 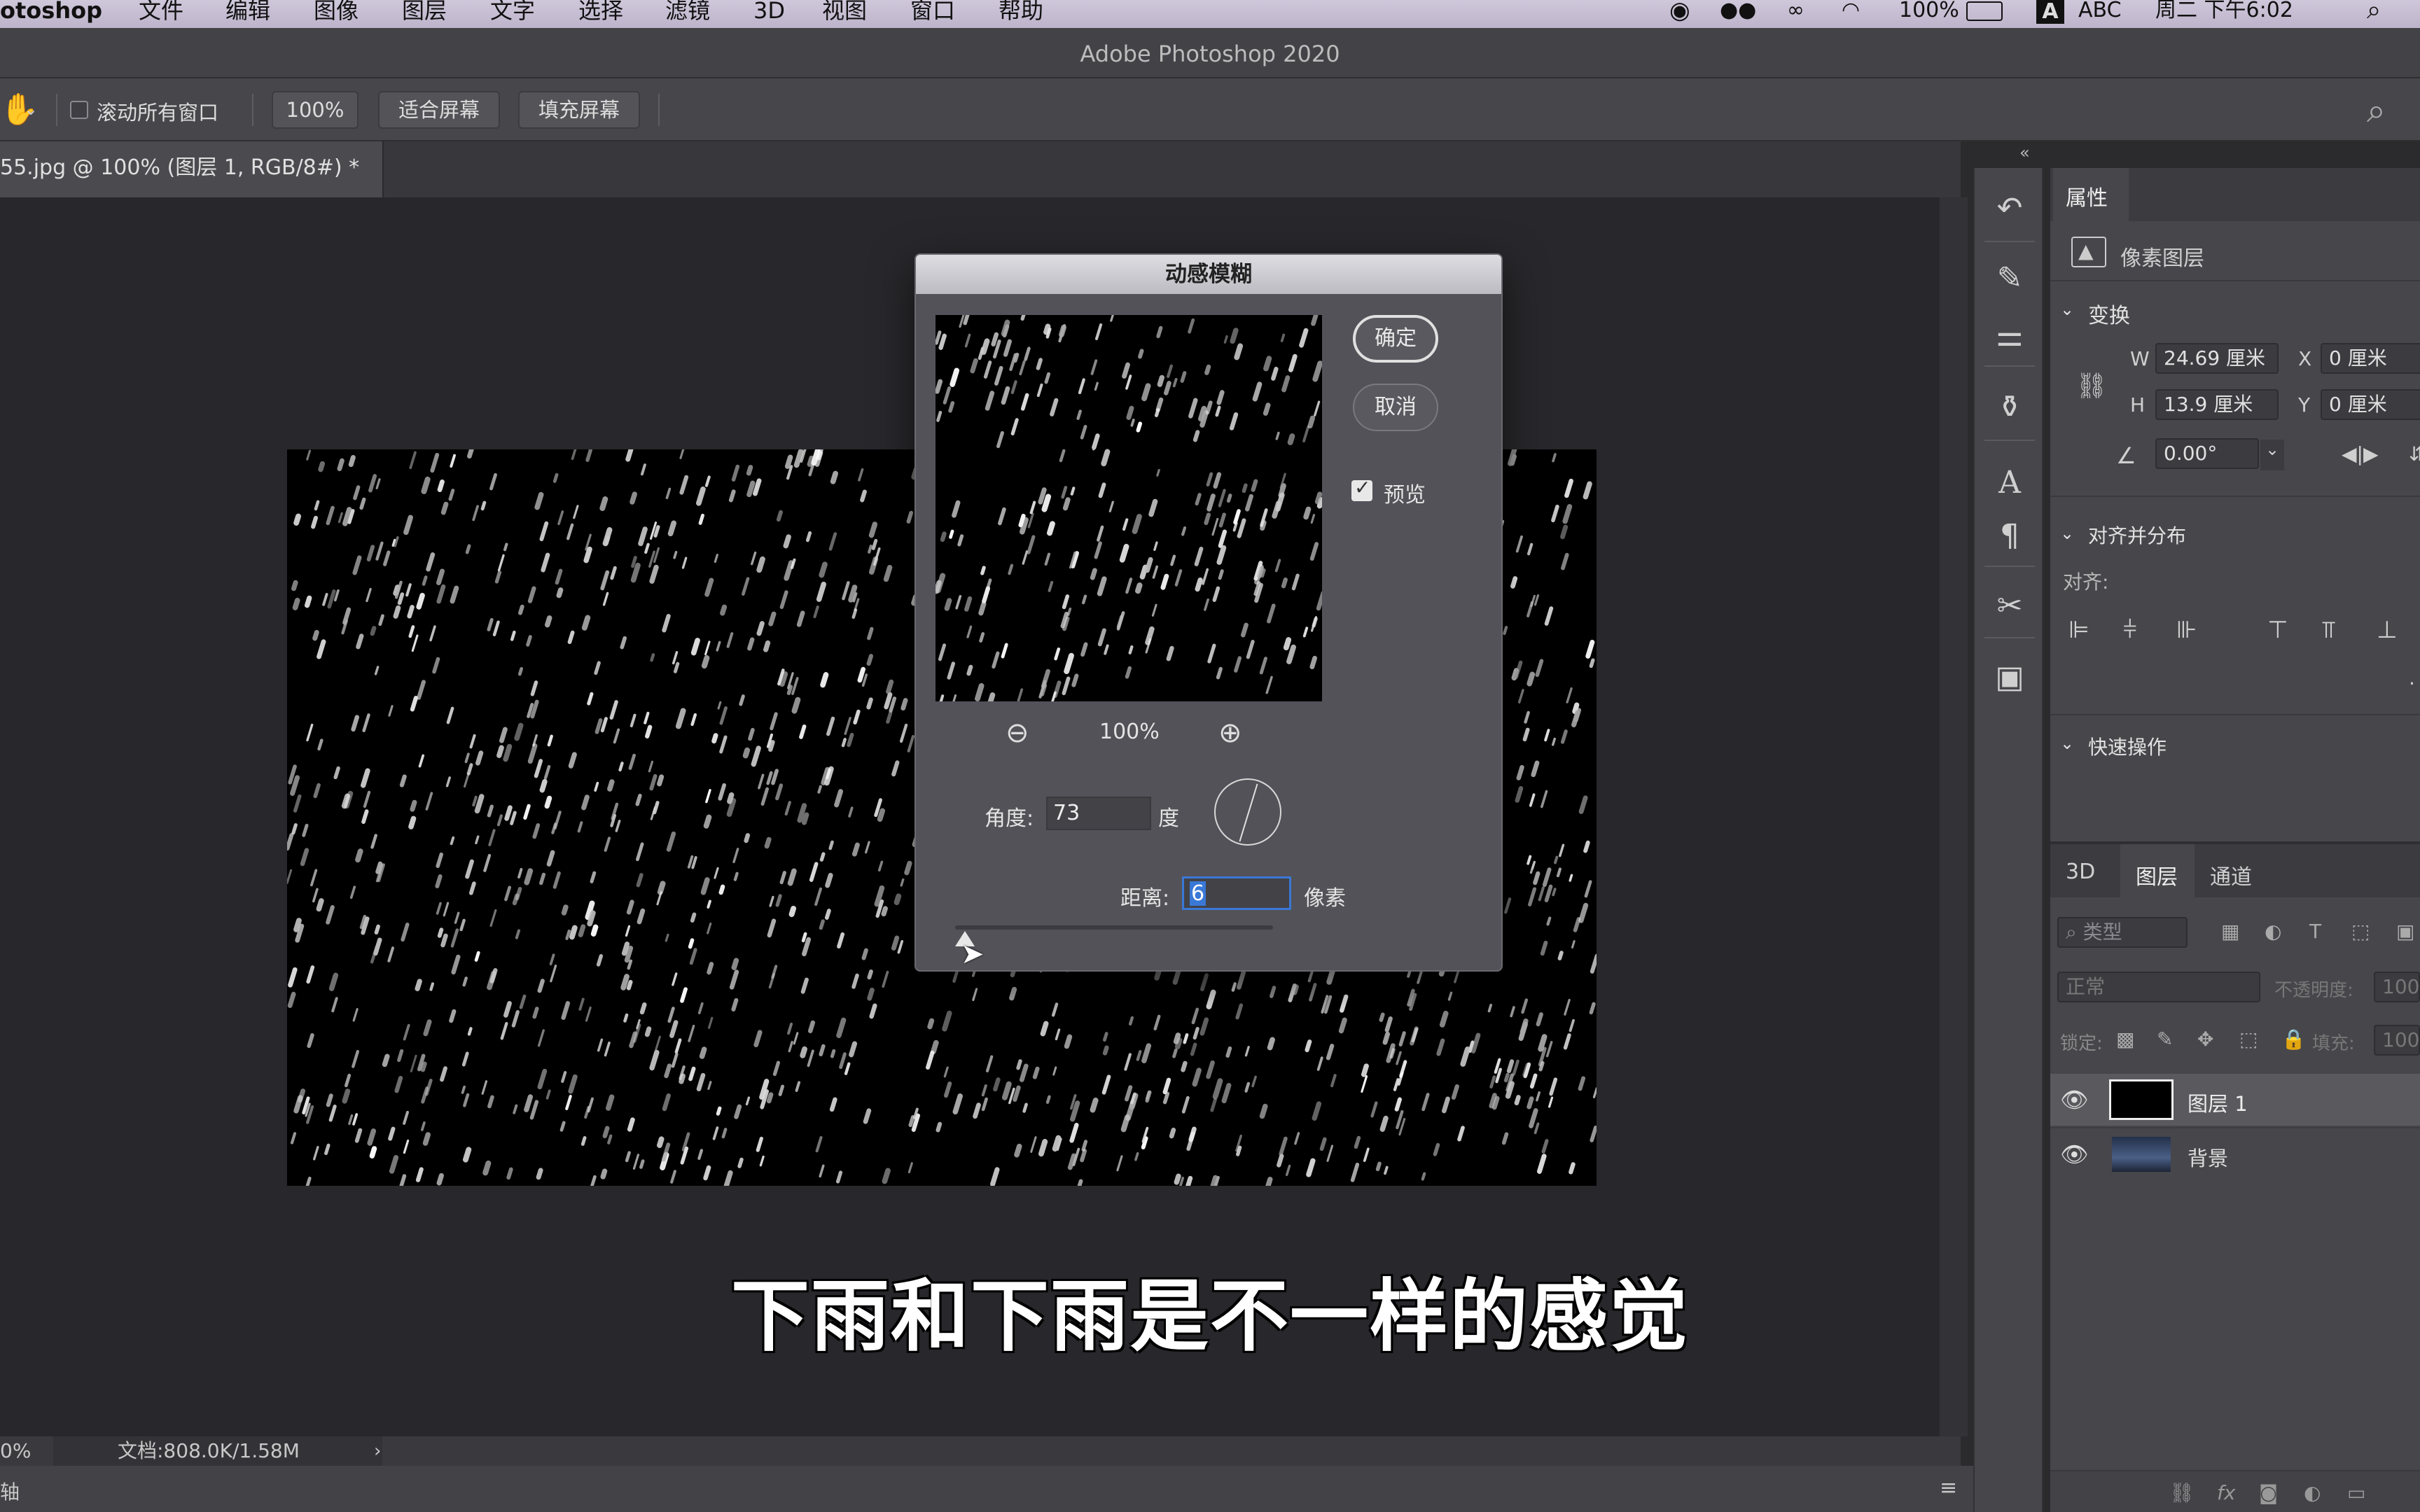 What do you see at coordinates (1954, 816) in the screenshot?
I see `vertical-scrollbar` at bounding box center [1954, 816].